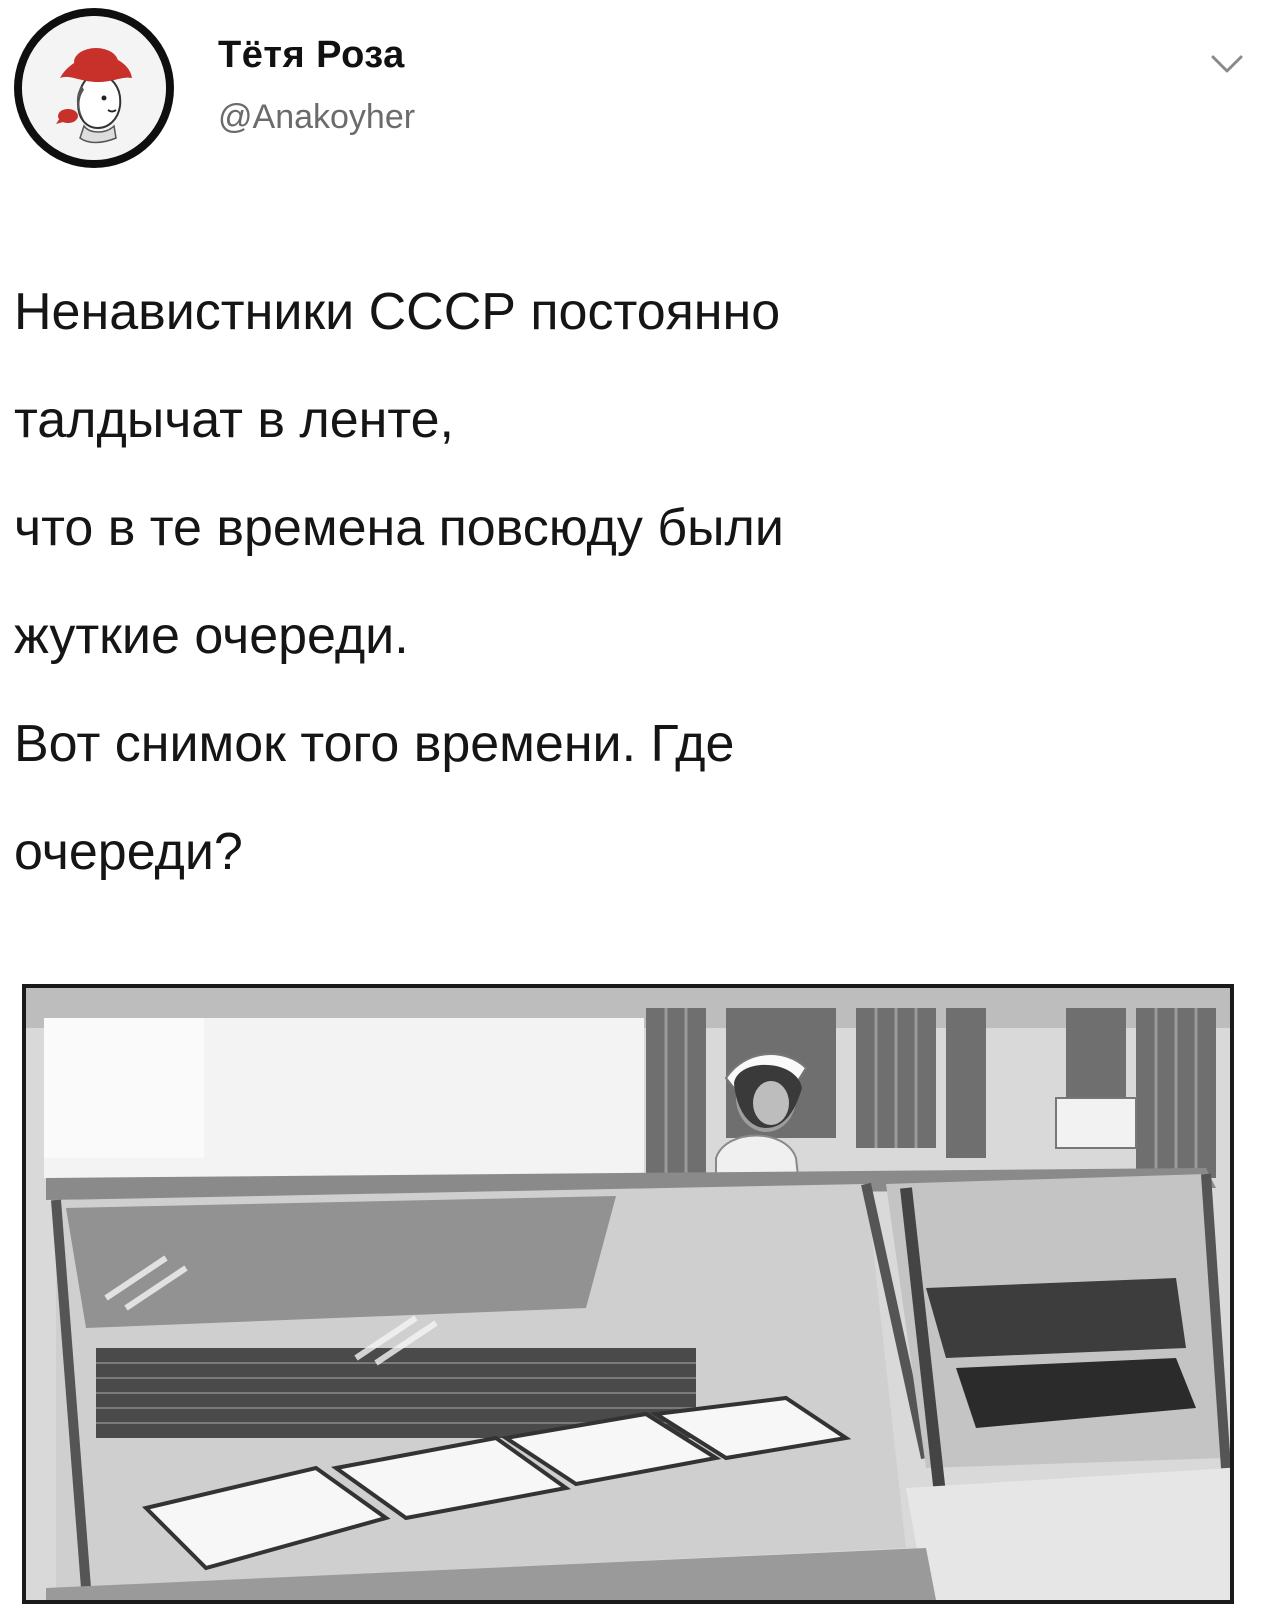  I want to click on tweet-text-line: что в те времена повсюду были, so click(399, 528).